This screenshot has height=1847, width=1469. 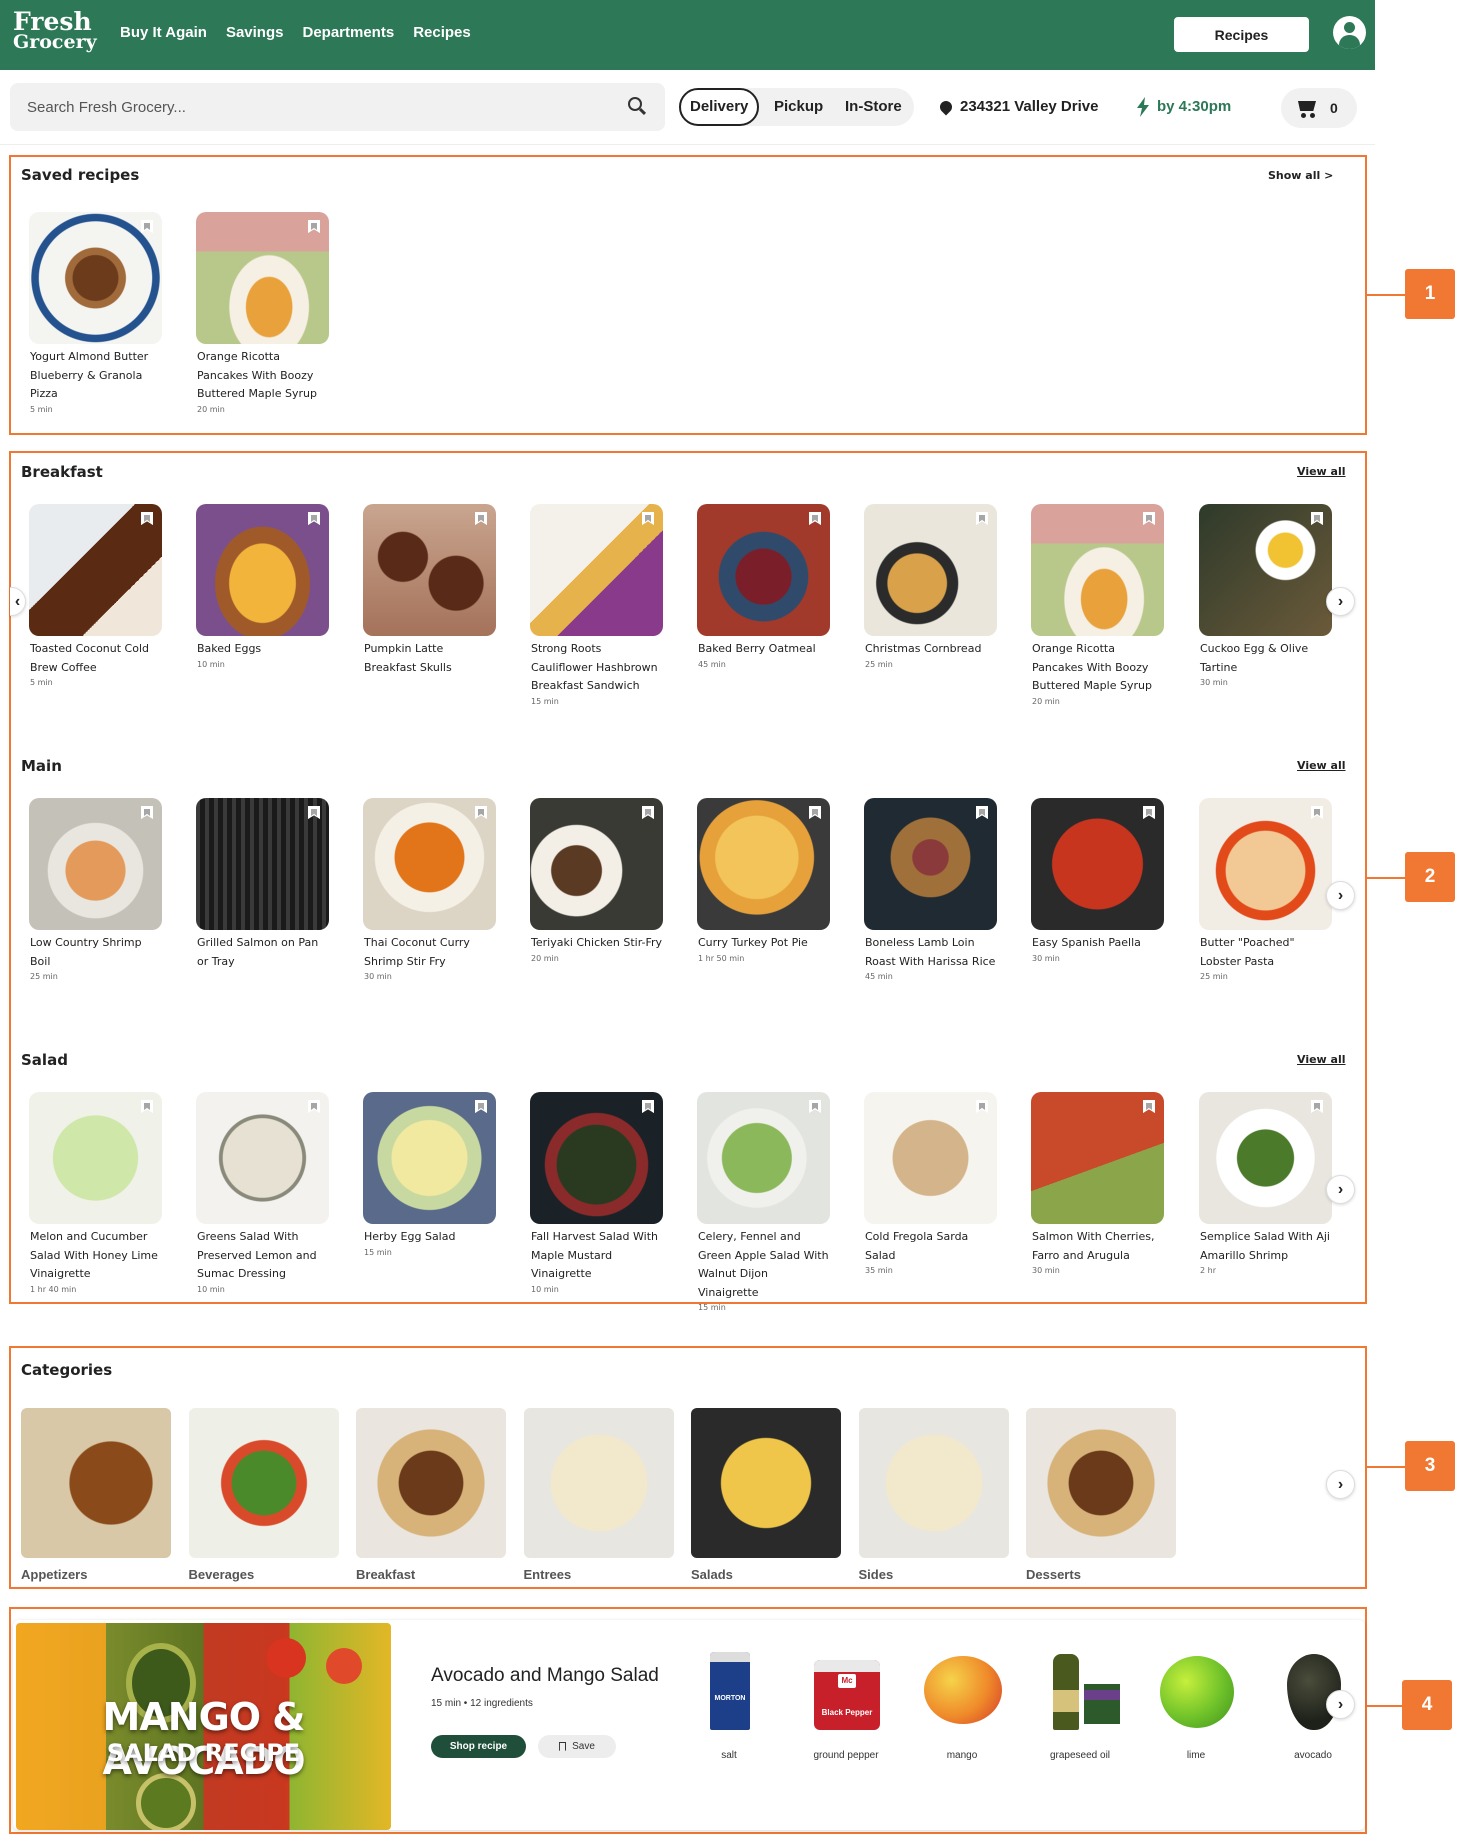 I want to click on recipe-card: Baked Eggs 10 min, so click(x=263, y=586).